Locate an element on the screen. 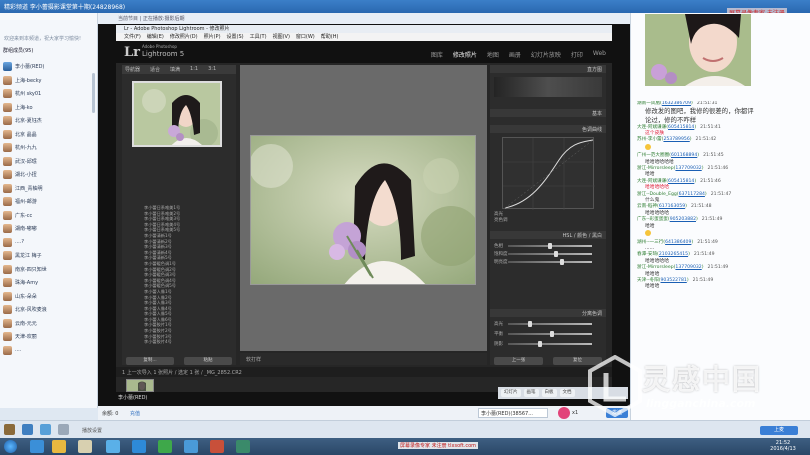 The height and width of the screenshot is (455, 810). lr-module-tab: 画册 is located at coordinates (515, 54).